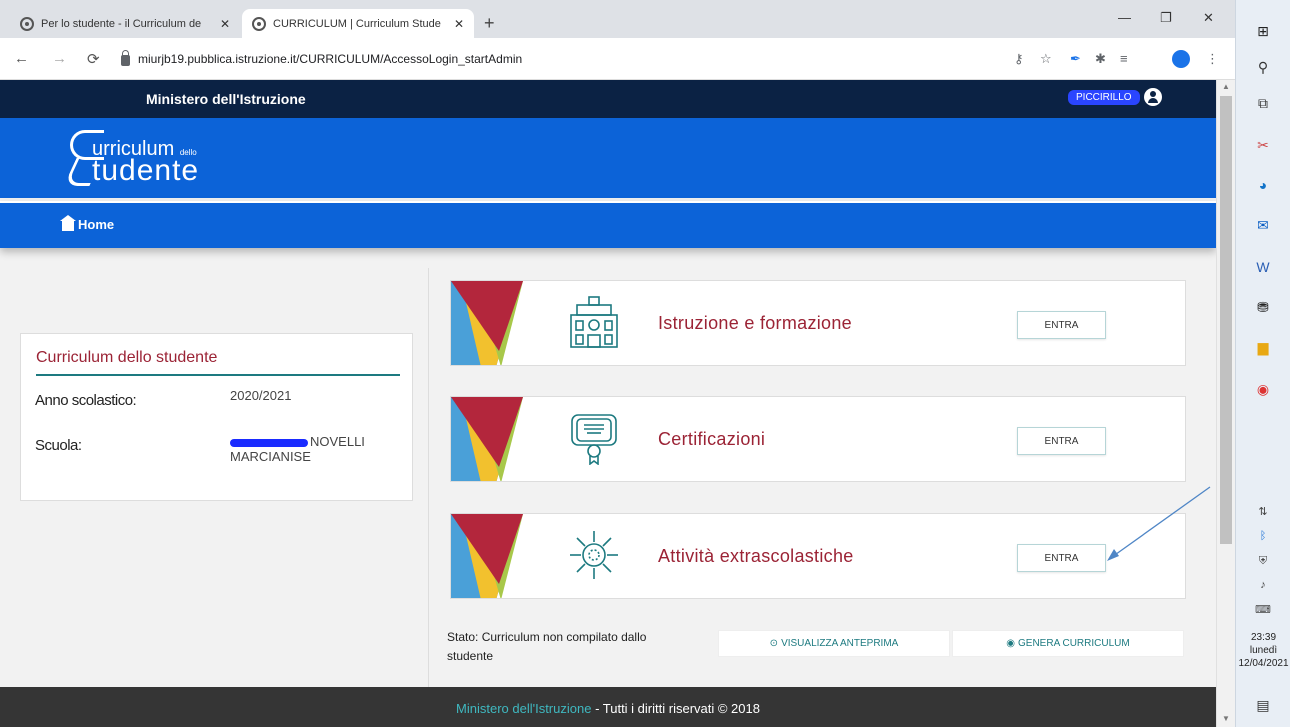  Describe the element at coordinates (489, 23) in the screenshot. I see `new-tab-button: +` at that location.